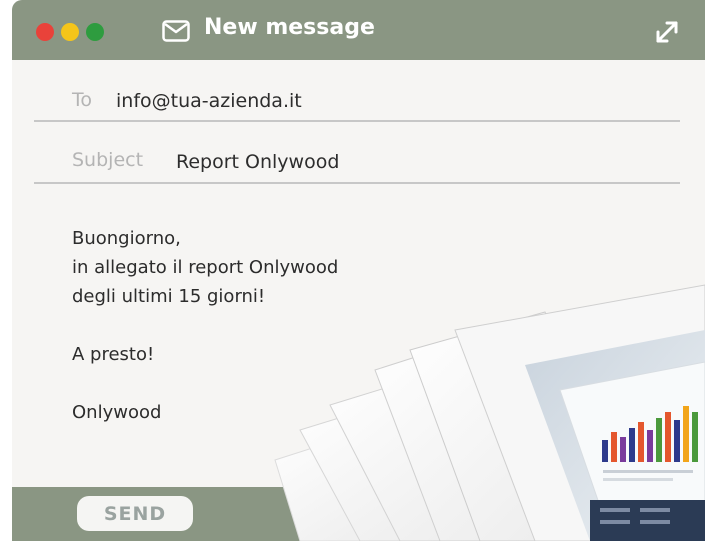 Image resolution: width=705 pixels, height=545 pixels. What do you see at coordinates (95, 32) in the screenshot?
I see `maximize-window-button` at bounding box center [95, 32].